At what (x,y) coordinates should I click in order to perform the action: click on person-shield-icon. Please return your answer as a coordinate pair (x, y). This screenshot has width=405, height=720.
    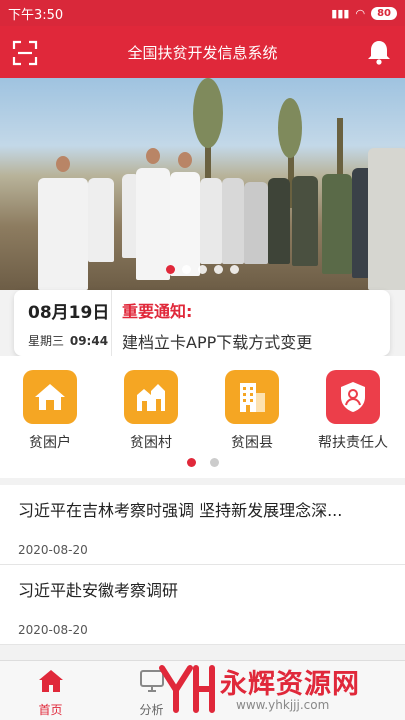
    Looking at the image, I should click on (353, 397).